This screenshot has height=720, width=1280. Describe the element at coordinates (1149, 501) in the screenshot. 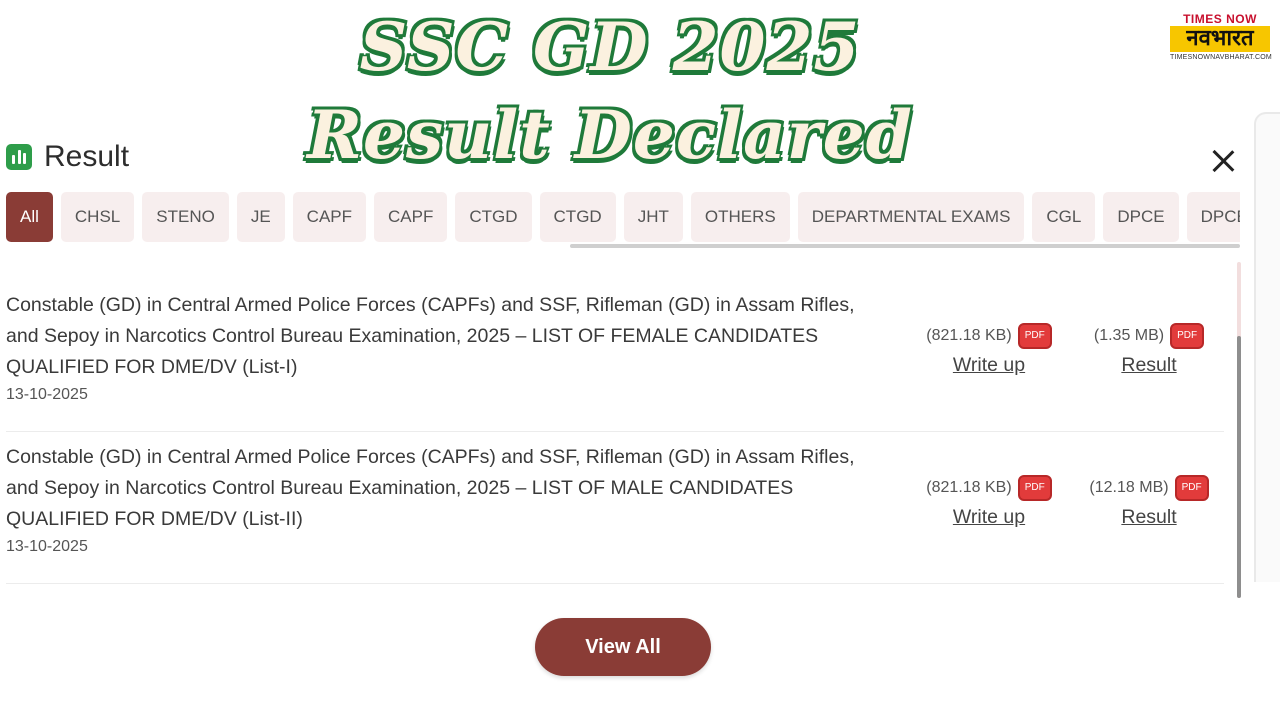

I see `result-download: (12.18 MB) PDF Result` at that location.